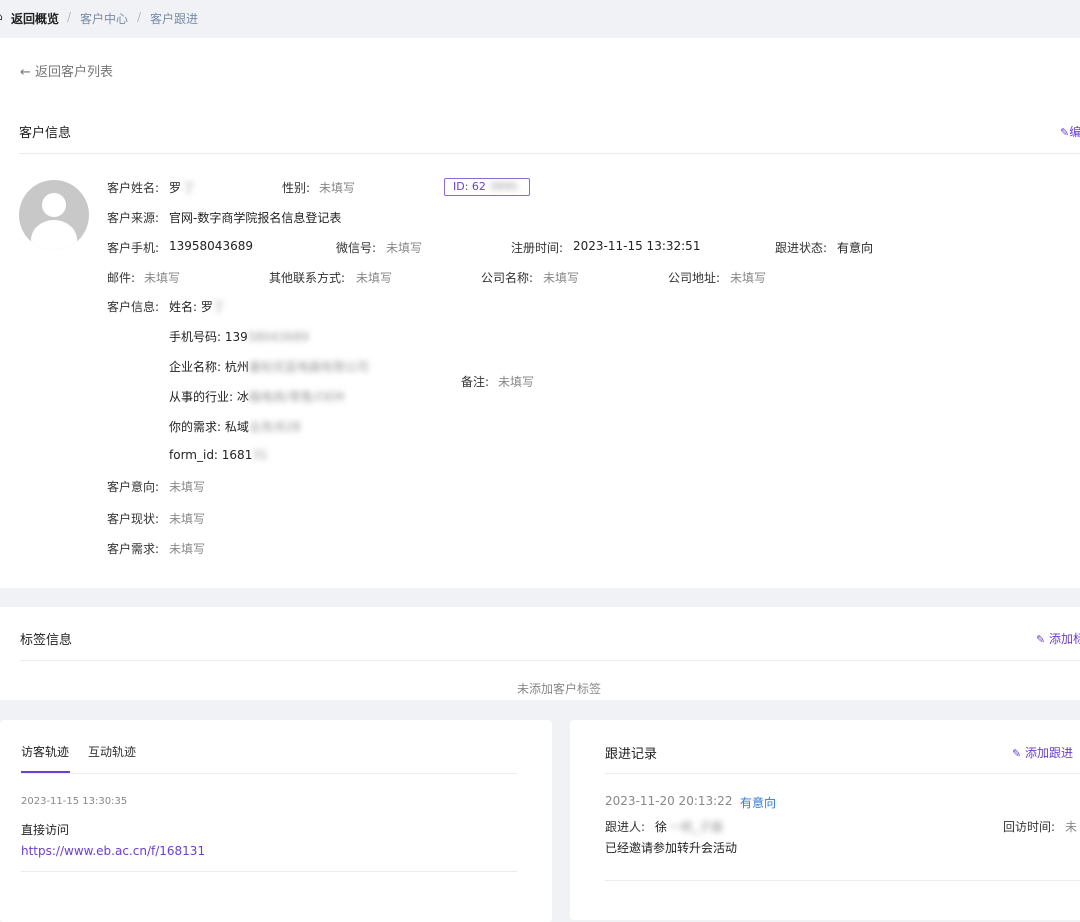 The height and width of the screenshot is (922, 1080). What do you see at coordinates (211, 246) in the screenshot?
I see `phone-value: 13958043689` at bounding box center [211, 246].